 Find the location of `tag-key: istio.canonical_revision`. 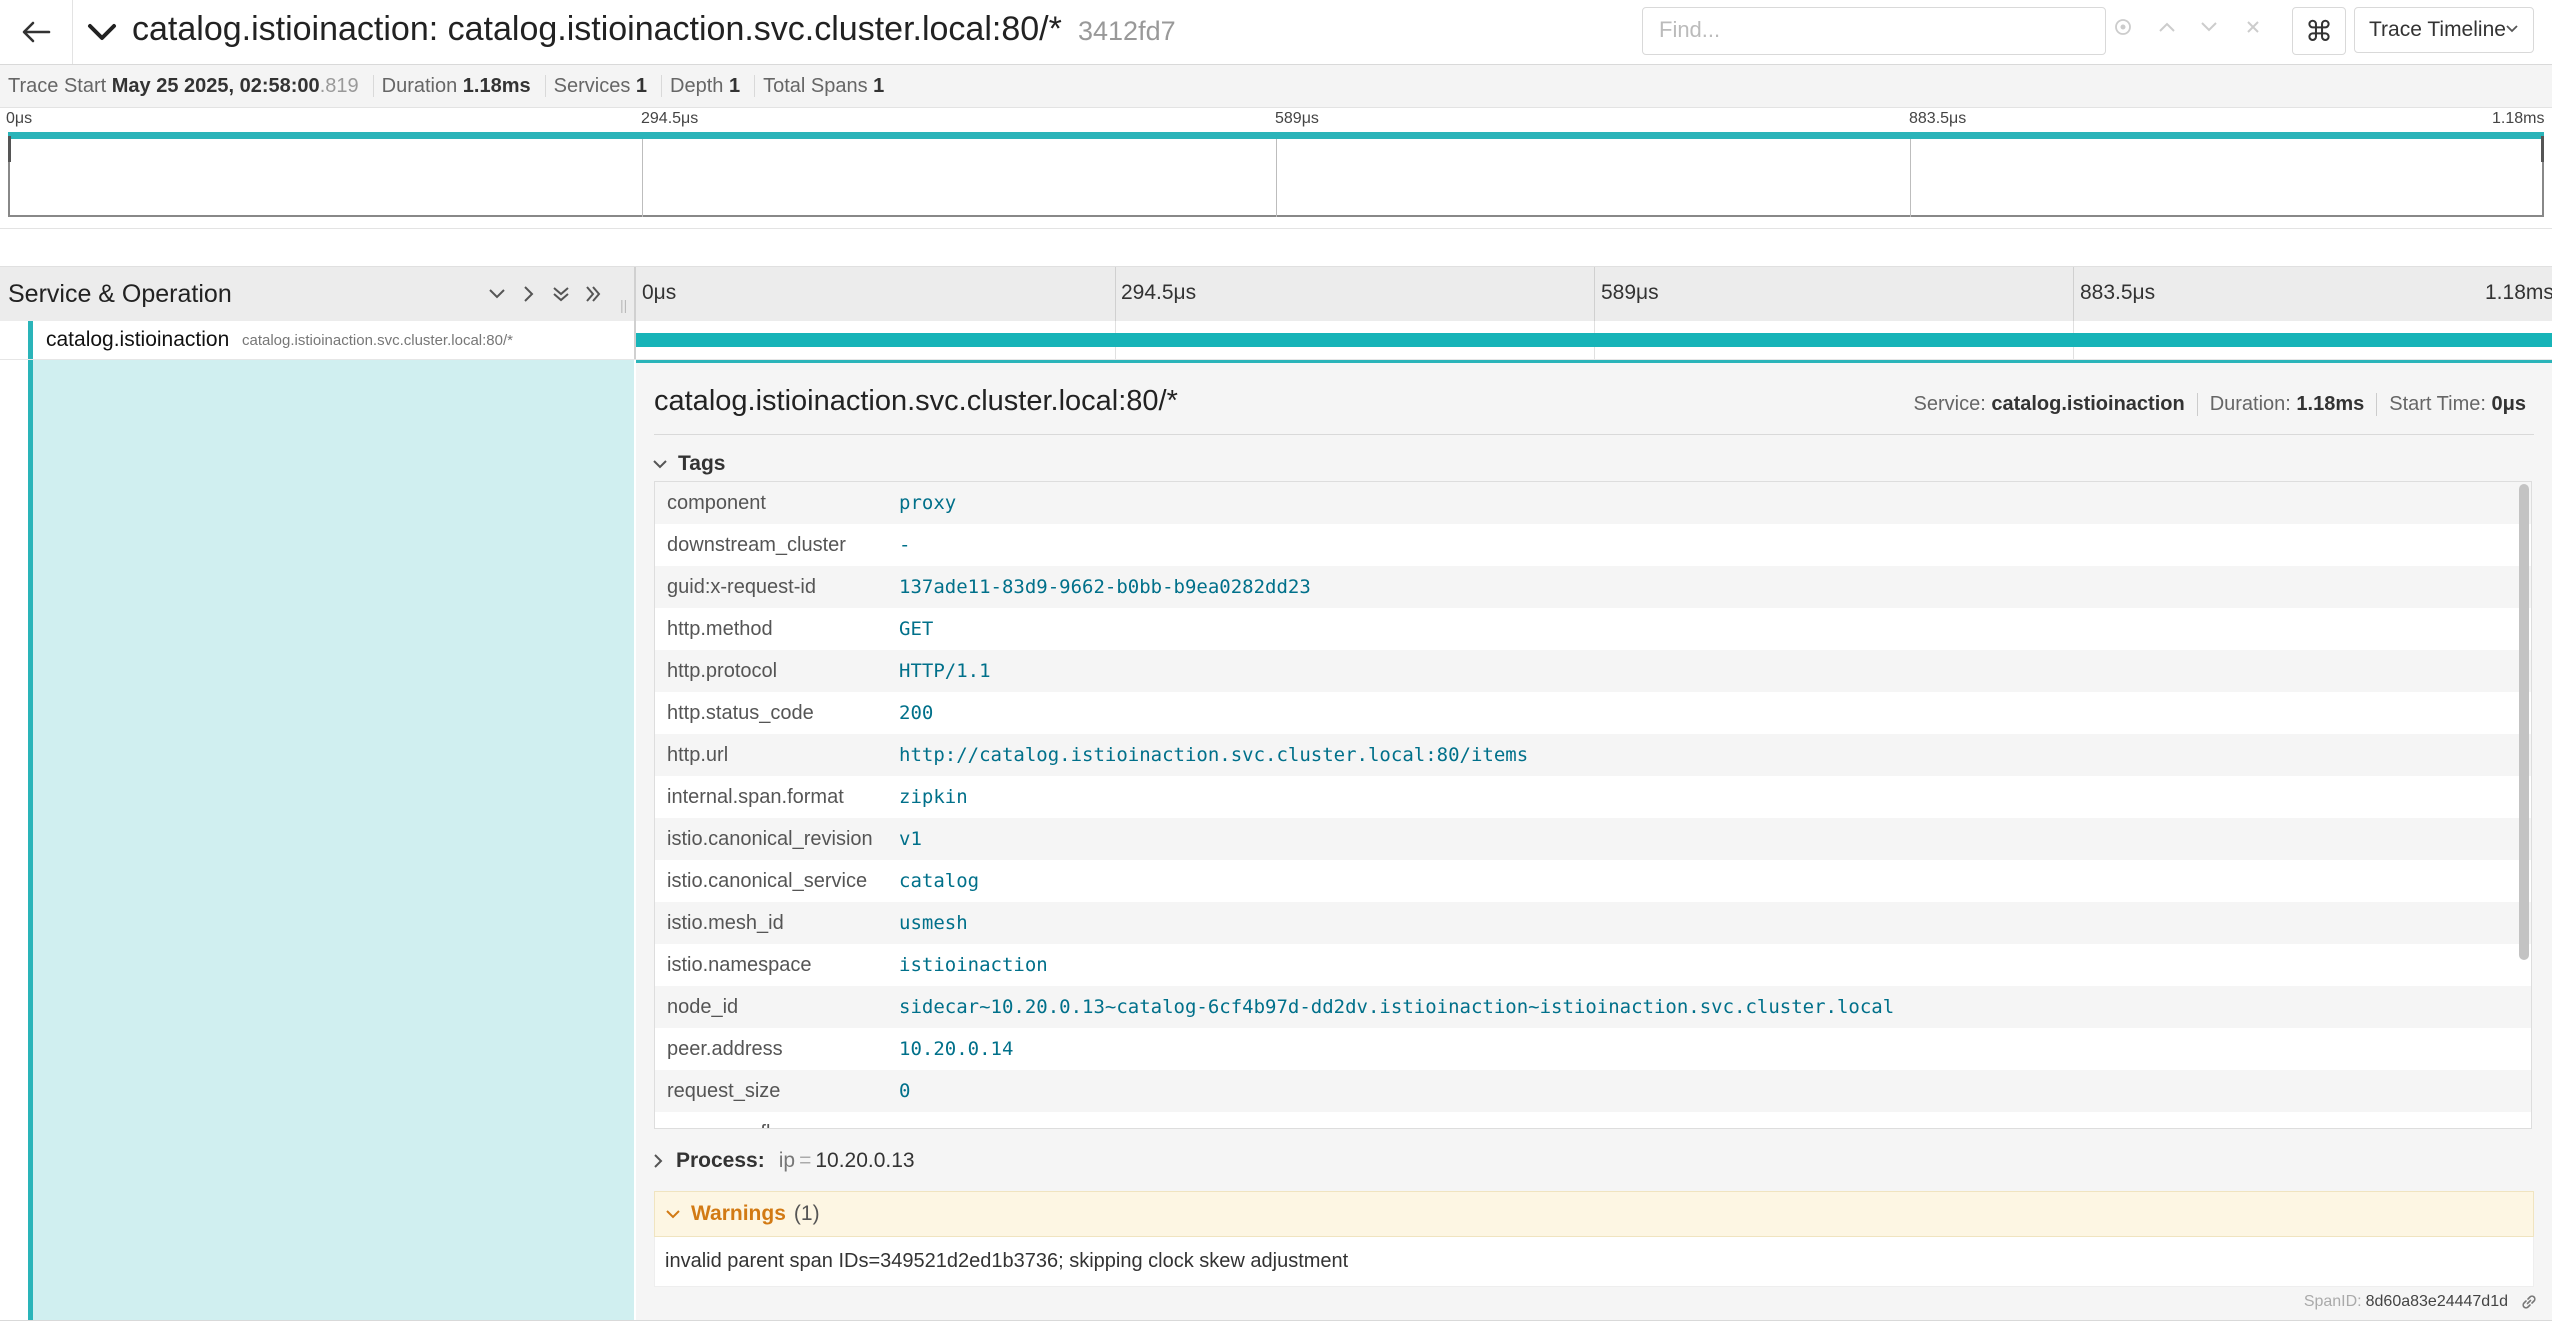

tag-key: istio.canonical_revision is located at coordinates (770, 838).